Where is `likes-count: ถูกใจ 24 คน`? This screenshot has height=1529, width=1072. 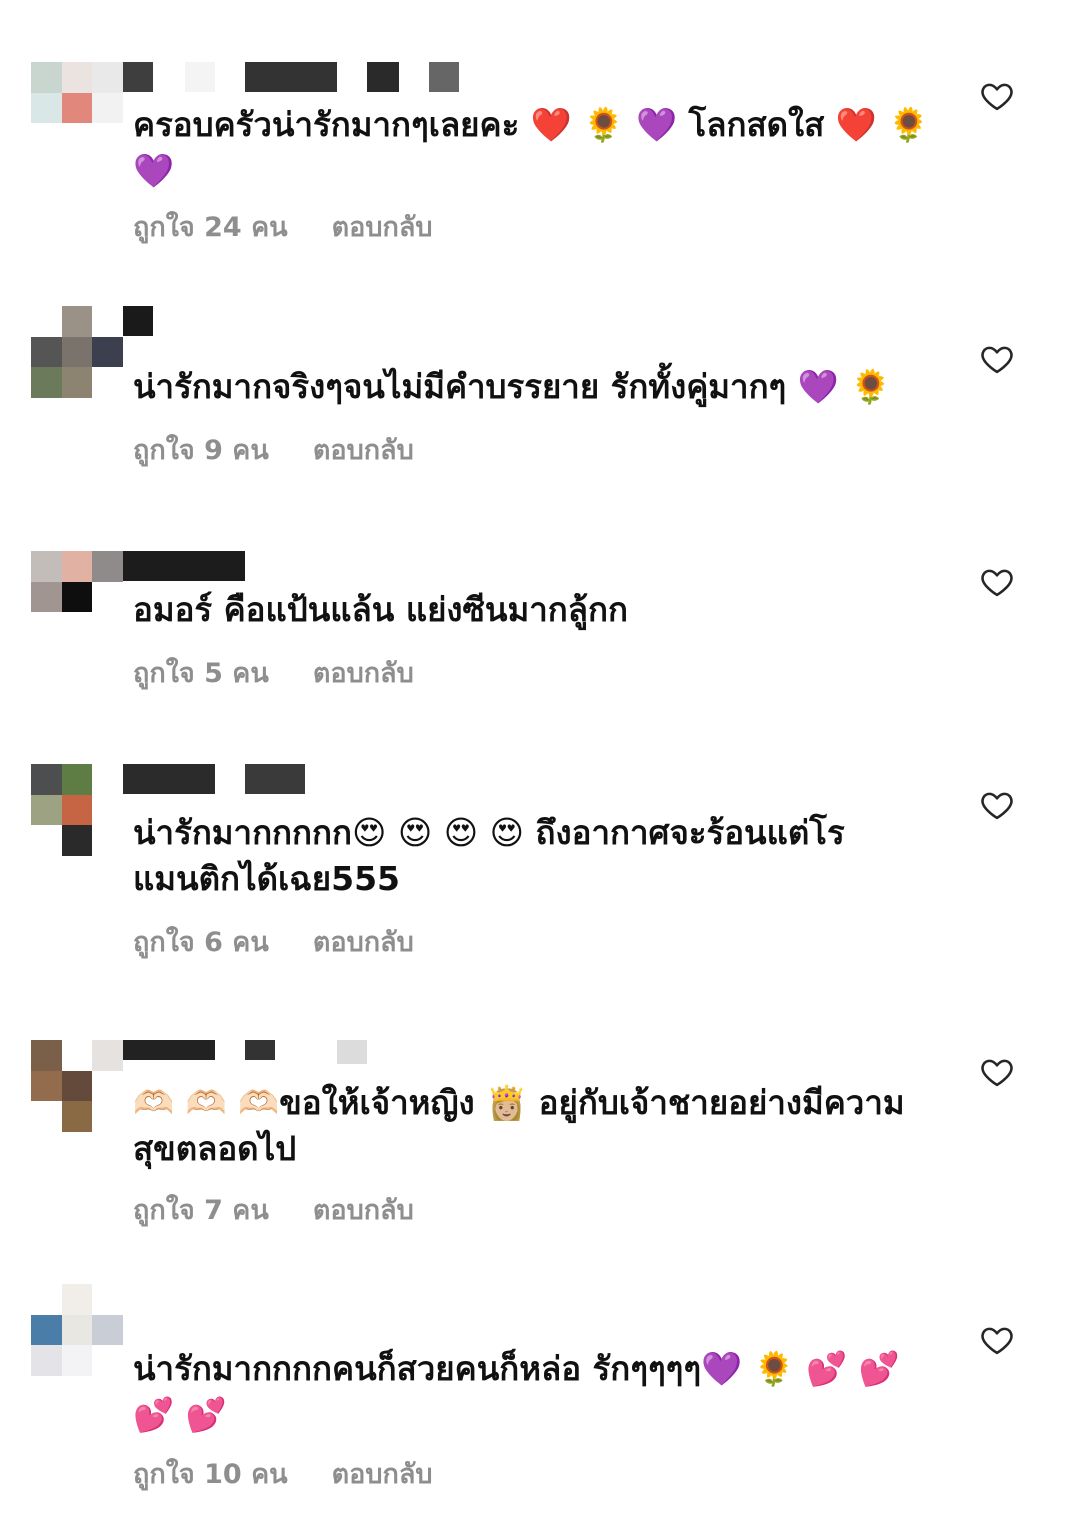 likes-count: ถูกใจ 24 คน is located at coordinates (210, 226).